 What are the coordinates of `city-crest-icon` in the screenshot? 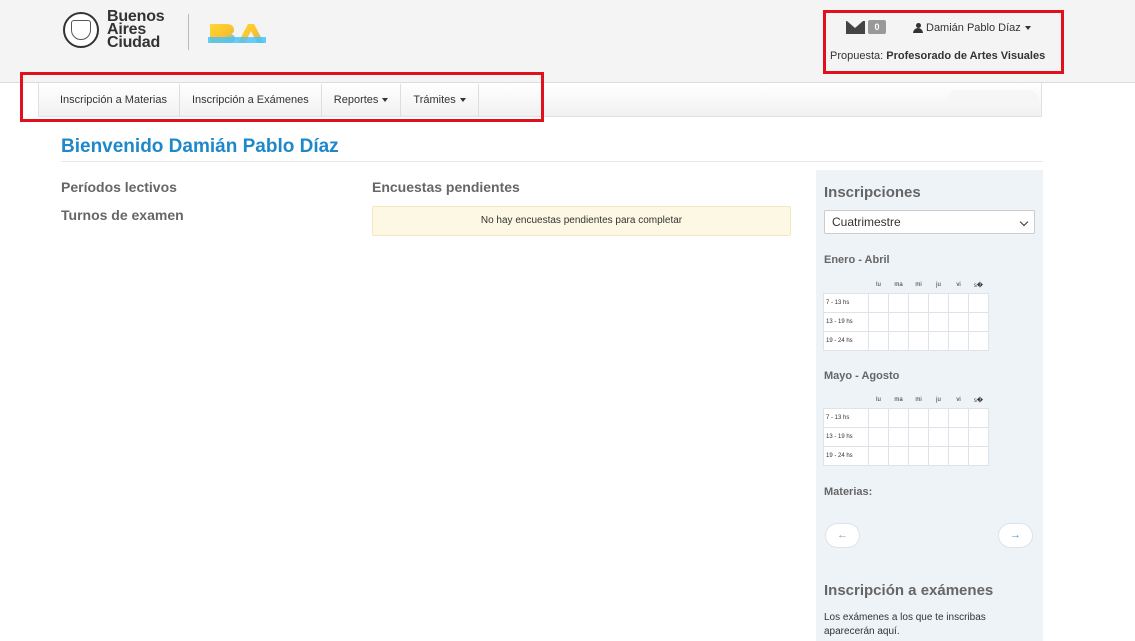 It's located at (81, 30).